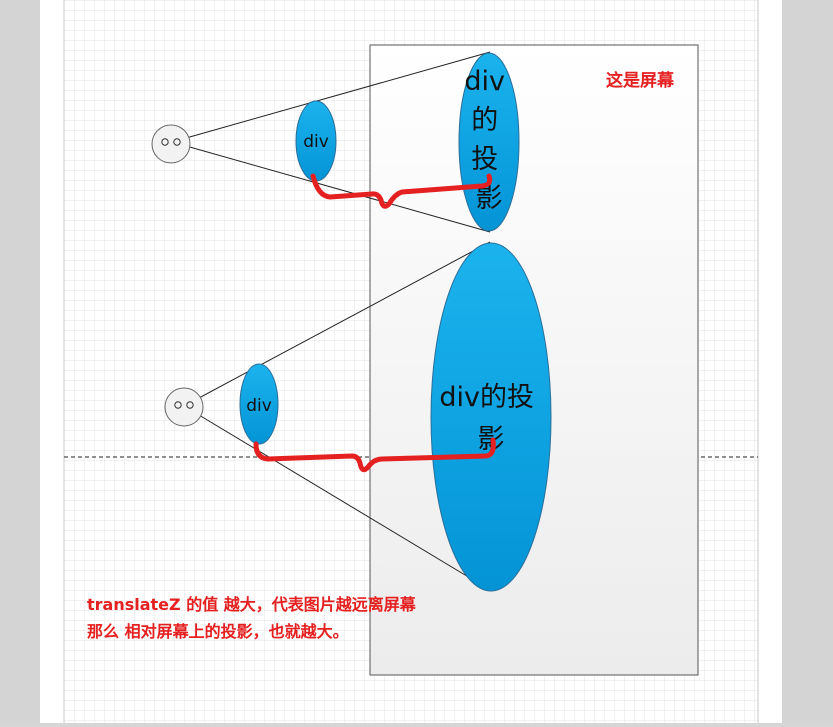  Describe the element at coordinates (316, 142) in the screenshot. I see `near-div-label: div` at that location.